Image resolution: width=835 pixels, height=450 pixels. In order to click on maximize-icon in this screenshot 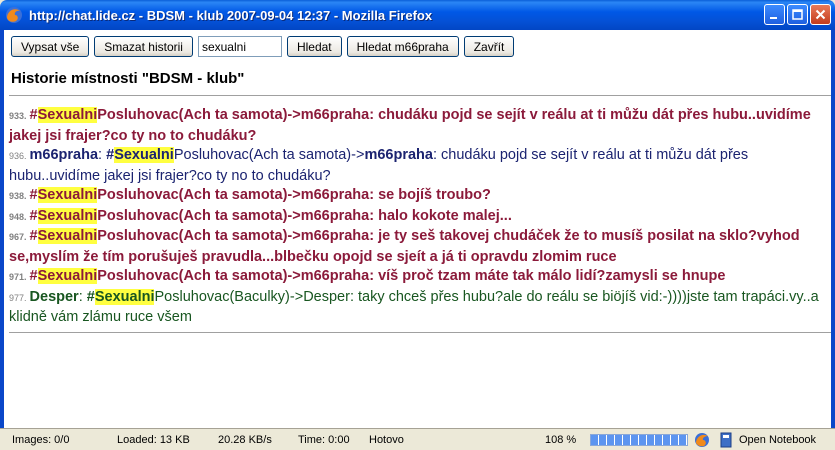, I will do `click(797, 14)`.